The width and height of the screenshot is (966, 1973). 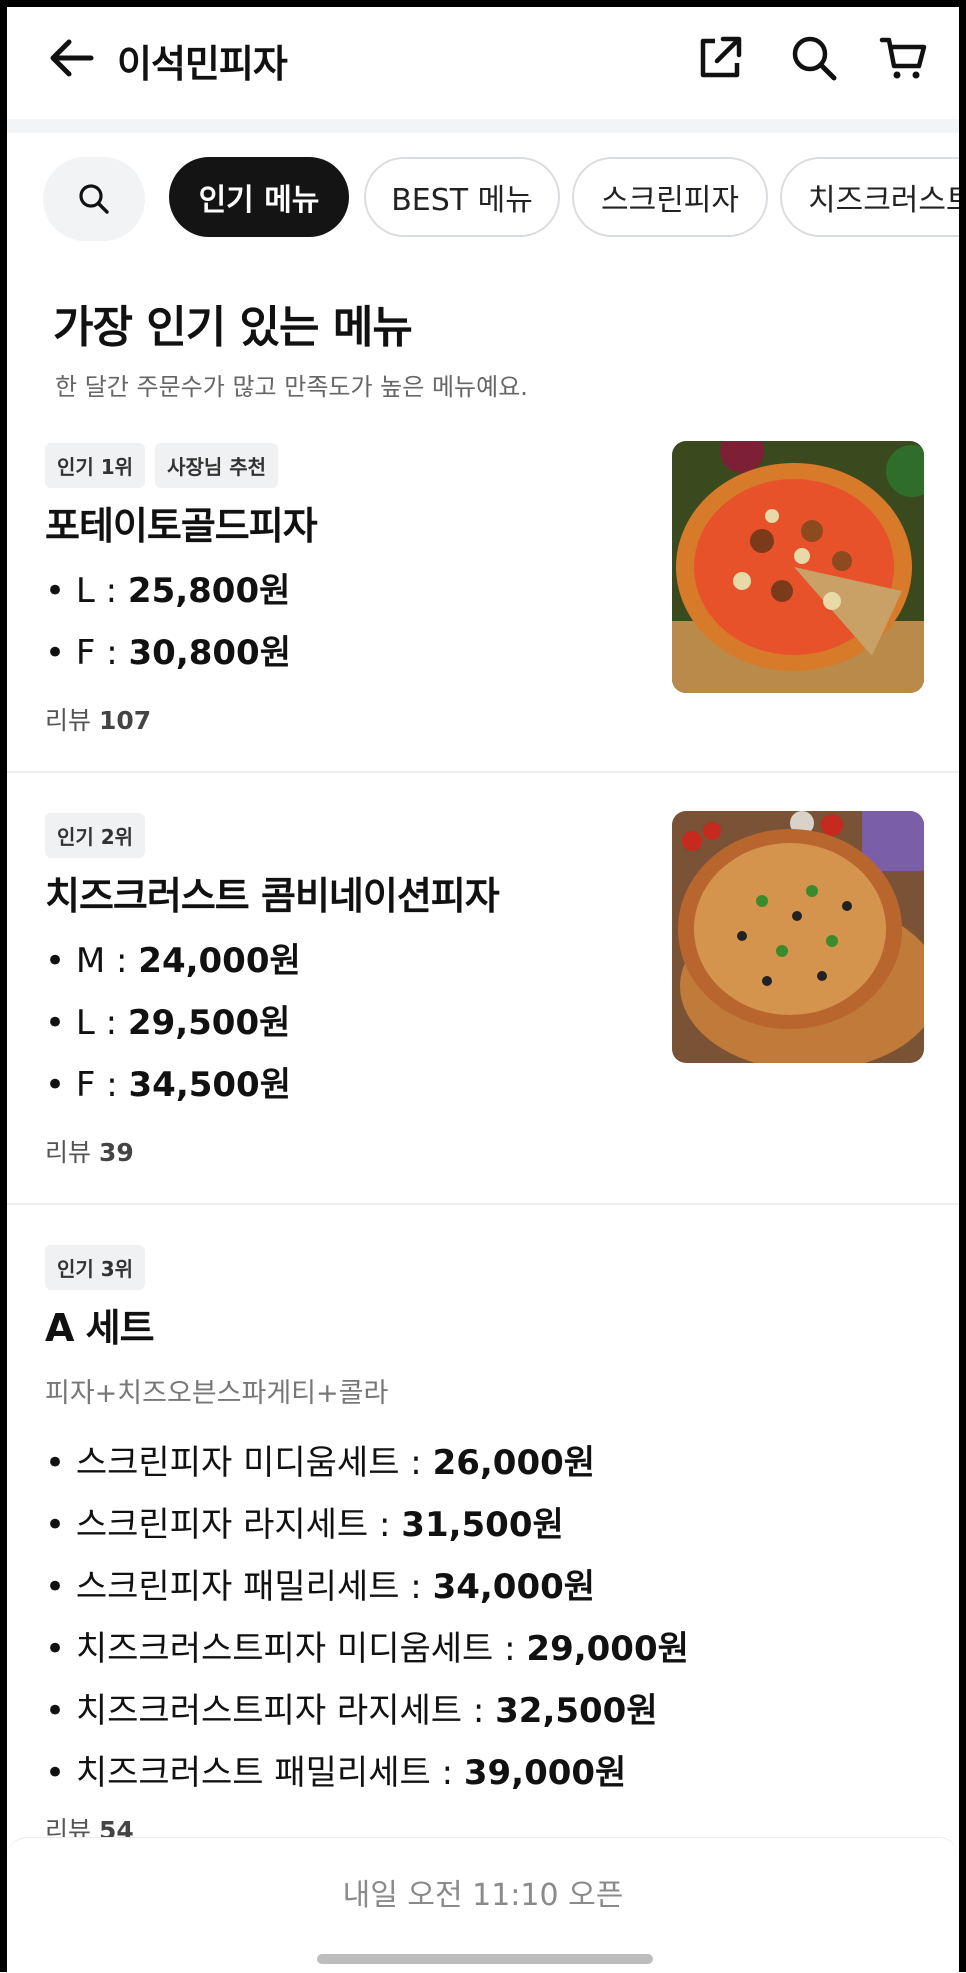 I want to click on badge-group: 인기 2위, so click(x=95, y=835).